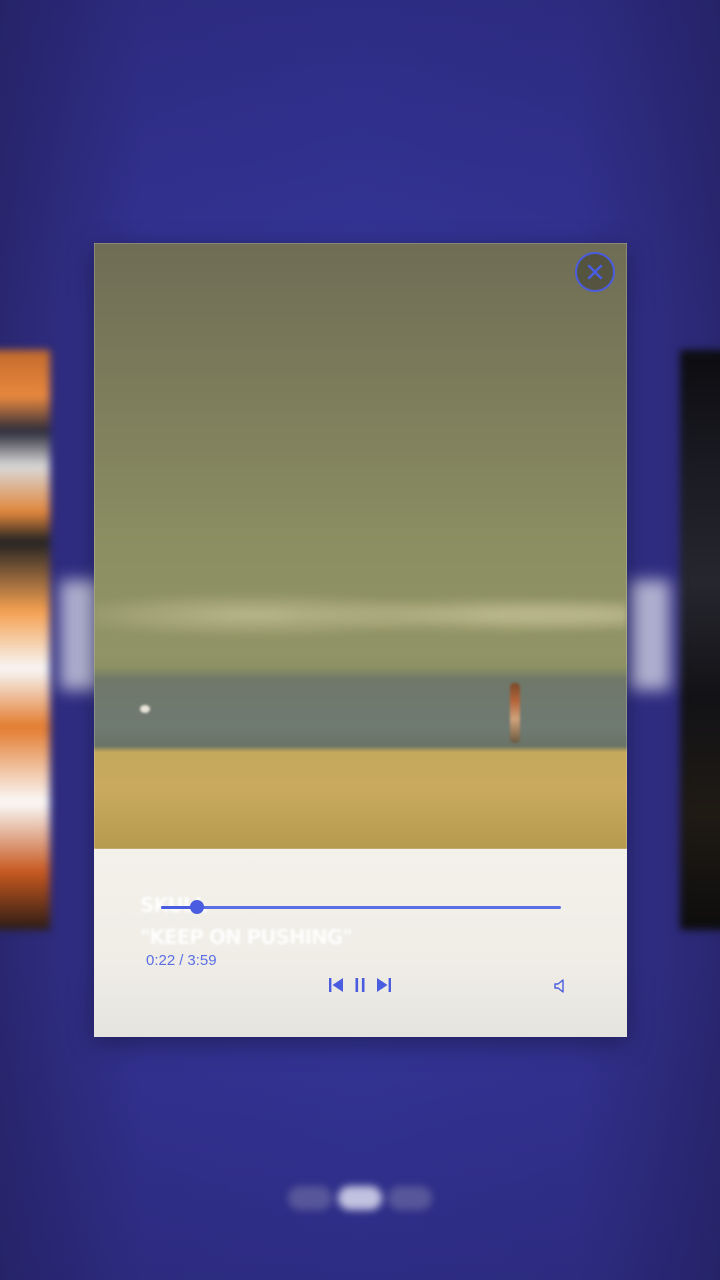 The image size is (720, 1280). Describe the element at coordinates (515, 713) in the screenshot. I see `video-person` at that location.